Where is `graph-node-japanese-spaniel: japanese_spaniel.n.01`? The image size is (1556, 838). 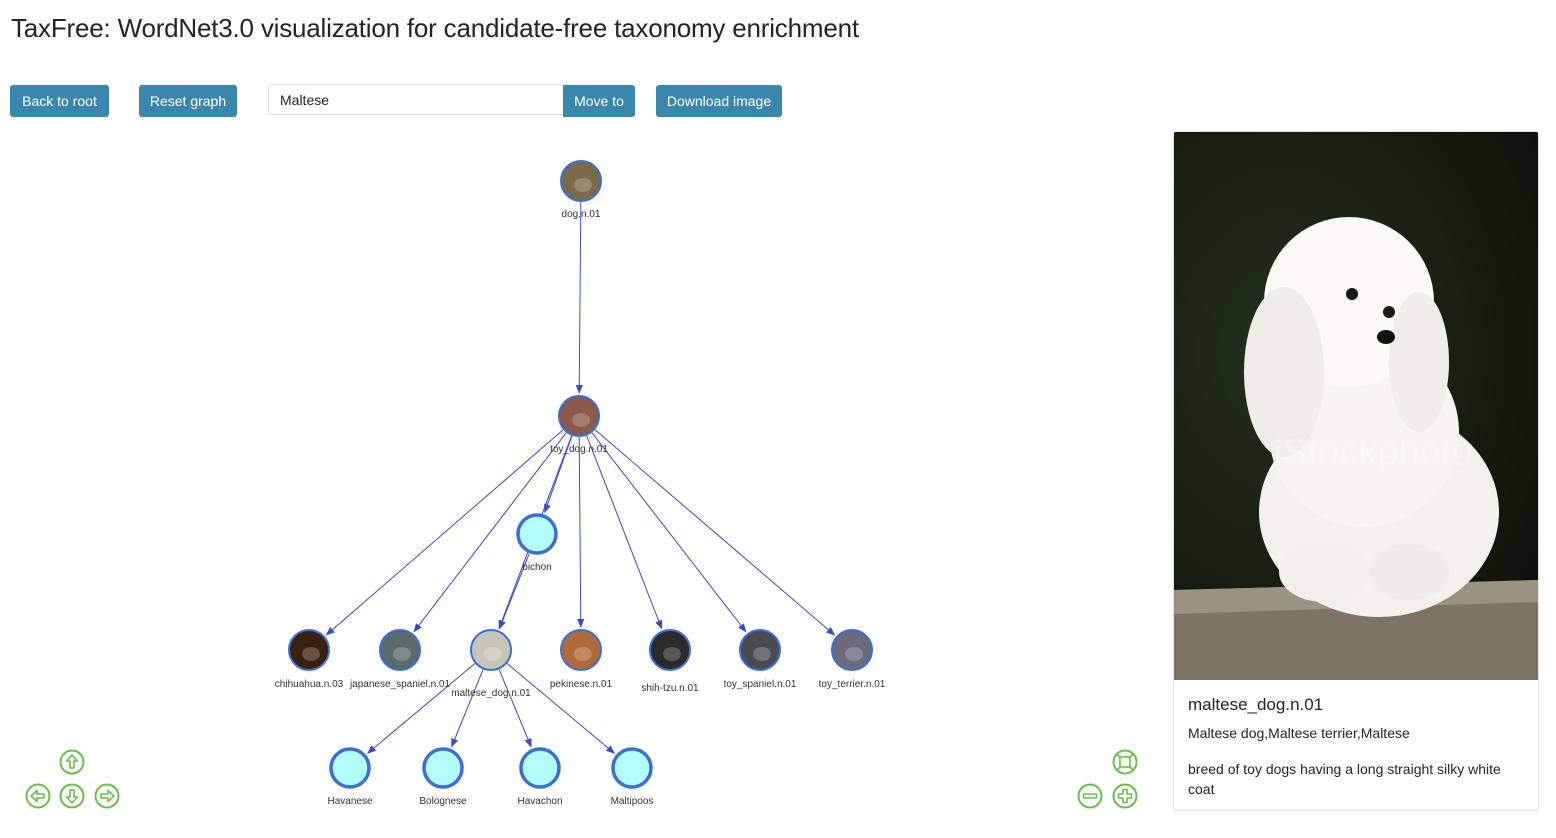
graph-node-japanese-spaniel: japanese_spaniel.n.01 is located at coordinates (400, 659).